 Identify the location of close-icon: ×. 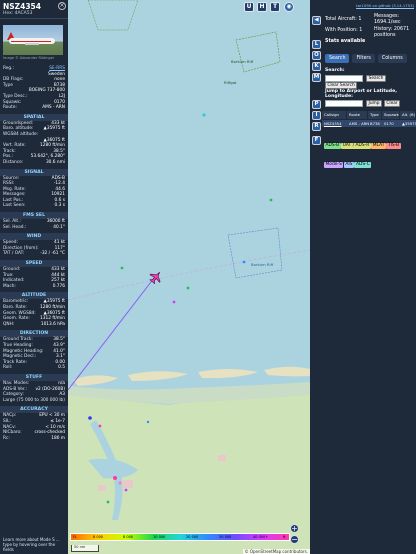
(62, 6).